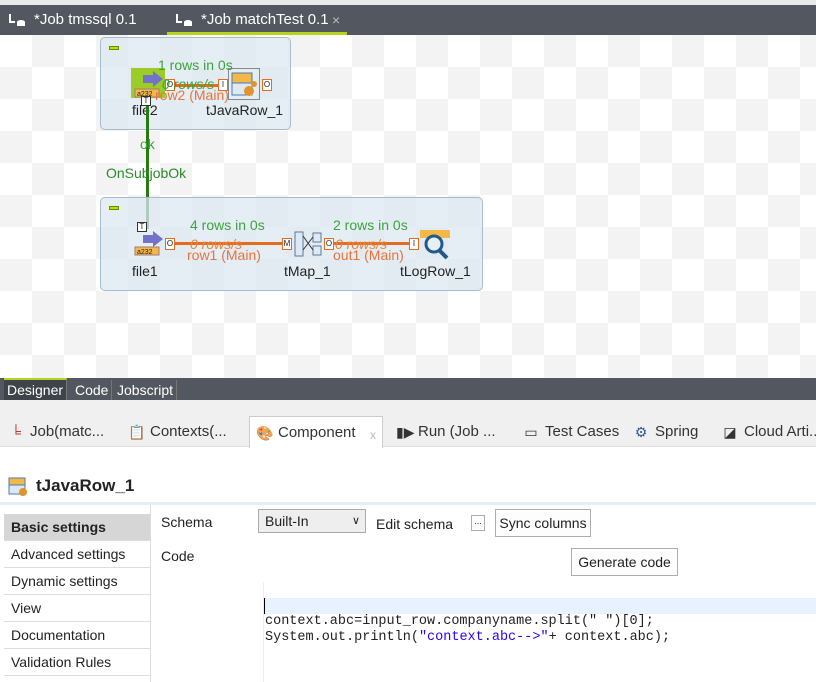  What do you see at coordinates (149, 245) in the screenshot?
I see `file-input-icon: a232` at bounding box center [149, 245].